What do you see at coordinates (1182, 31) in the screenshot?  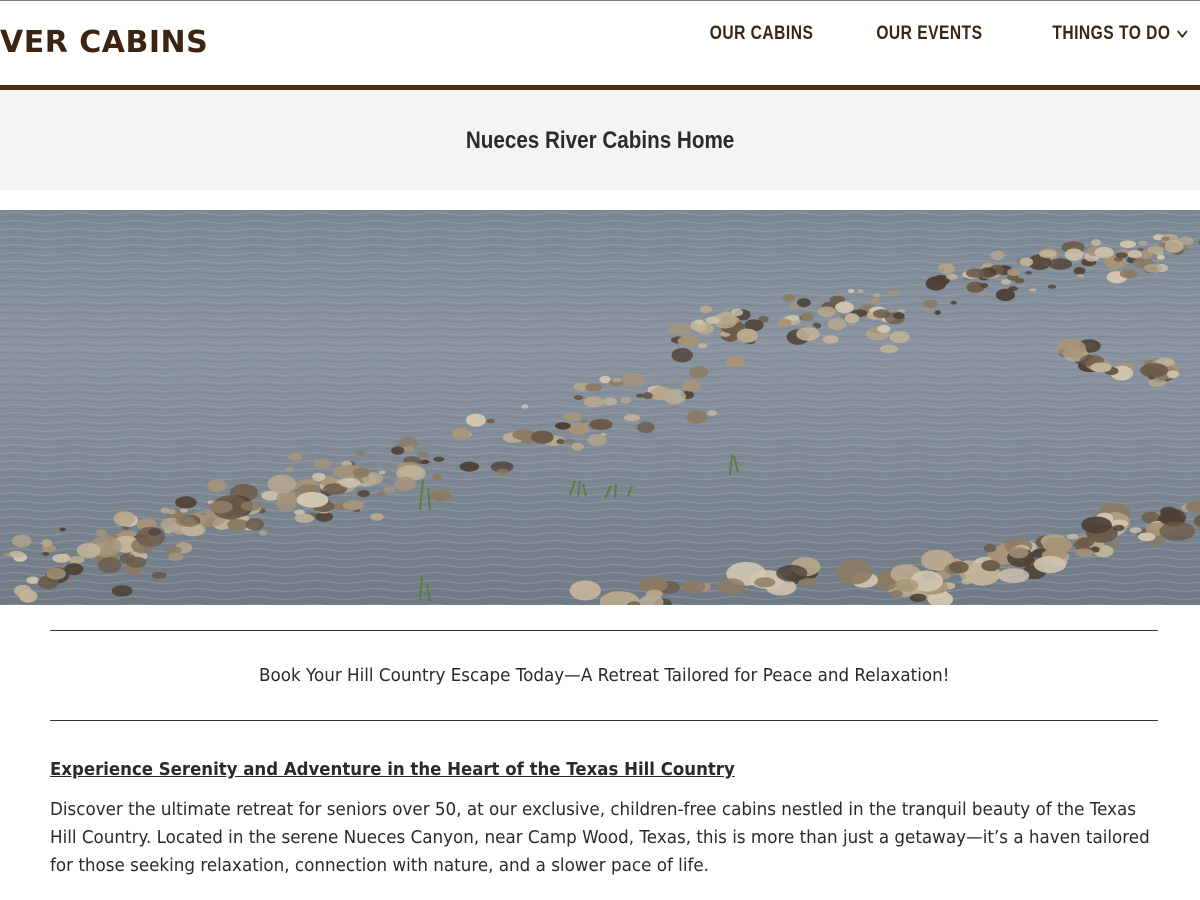 I see `chevron-down-icon` at bounding box center [1182, 31].